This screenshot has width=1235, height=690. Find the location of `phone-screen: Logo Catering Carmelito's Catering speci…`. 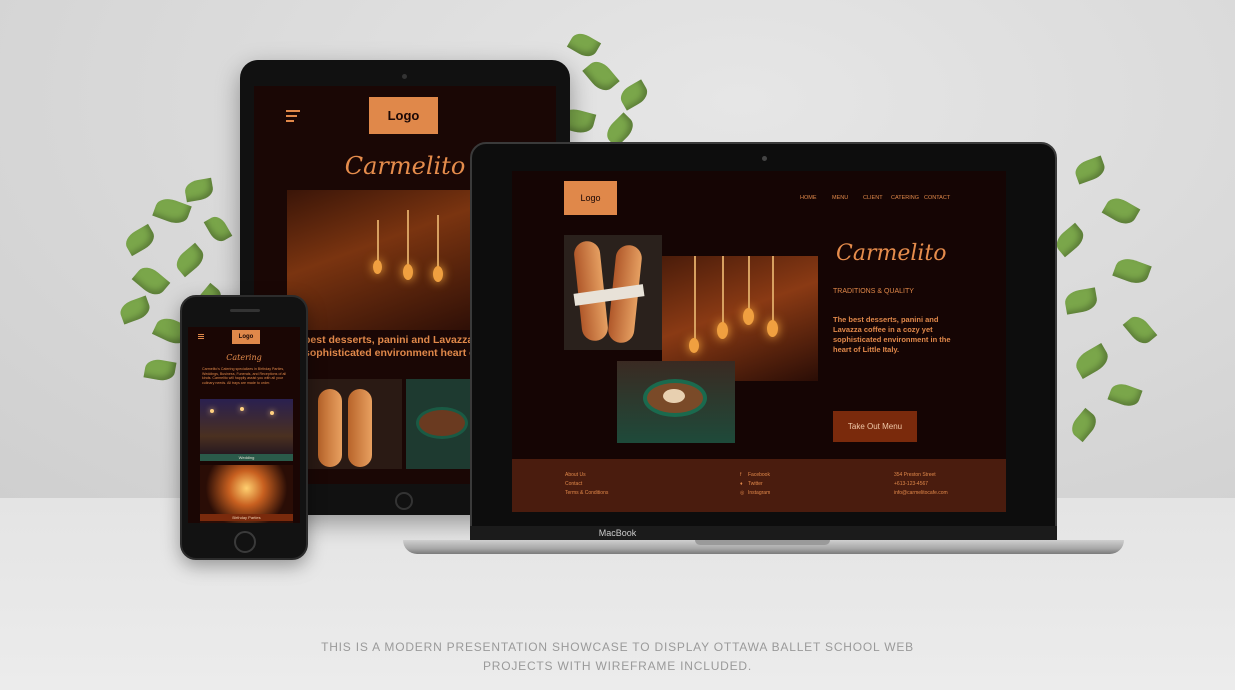

phone-screen: Logo Catering Carmelito's Catering speci… is located at coordinates (244, 425).